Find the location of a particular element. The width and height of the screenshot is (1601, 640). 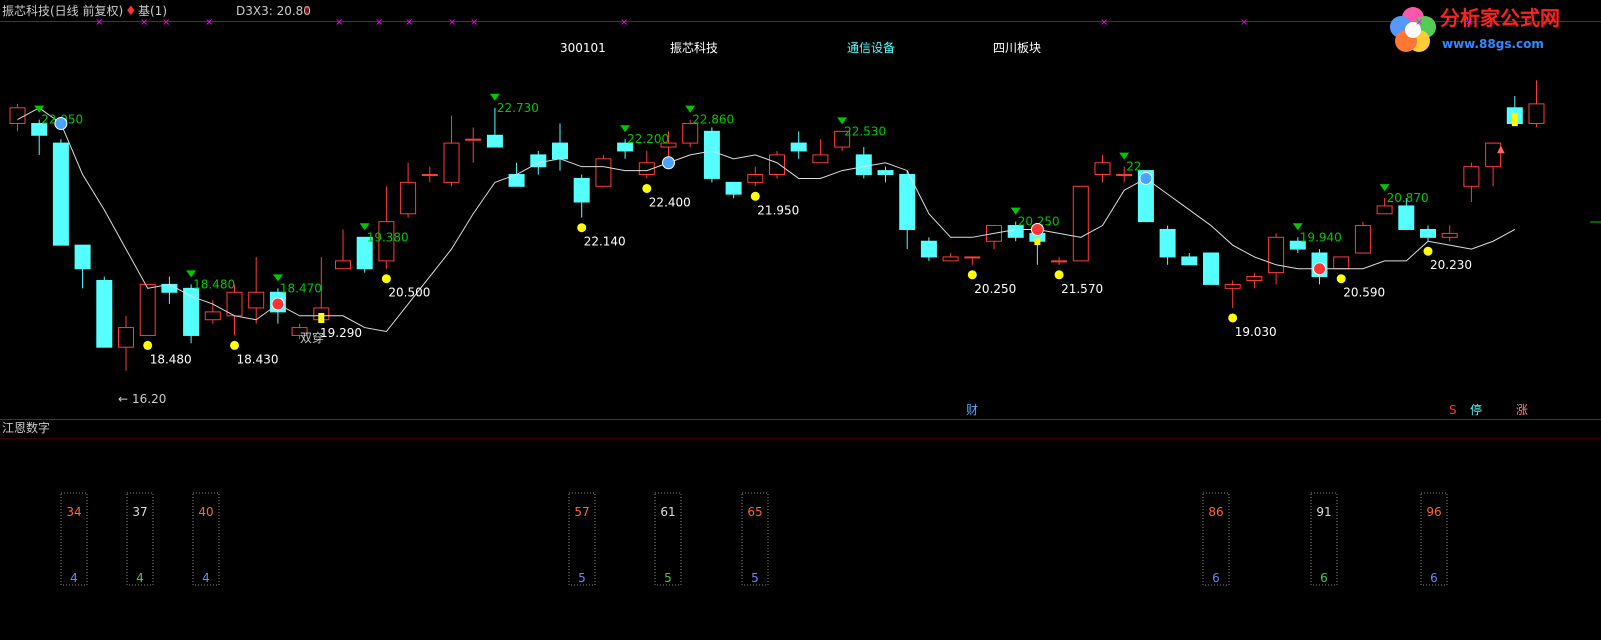

stock-code: 300101 is located at coordinates (583, 48).